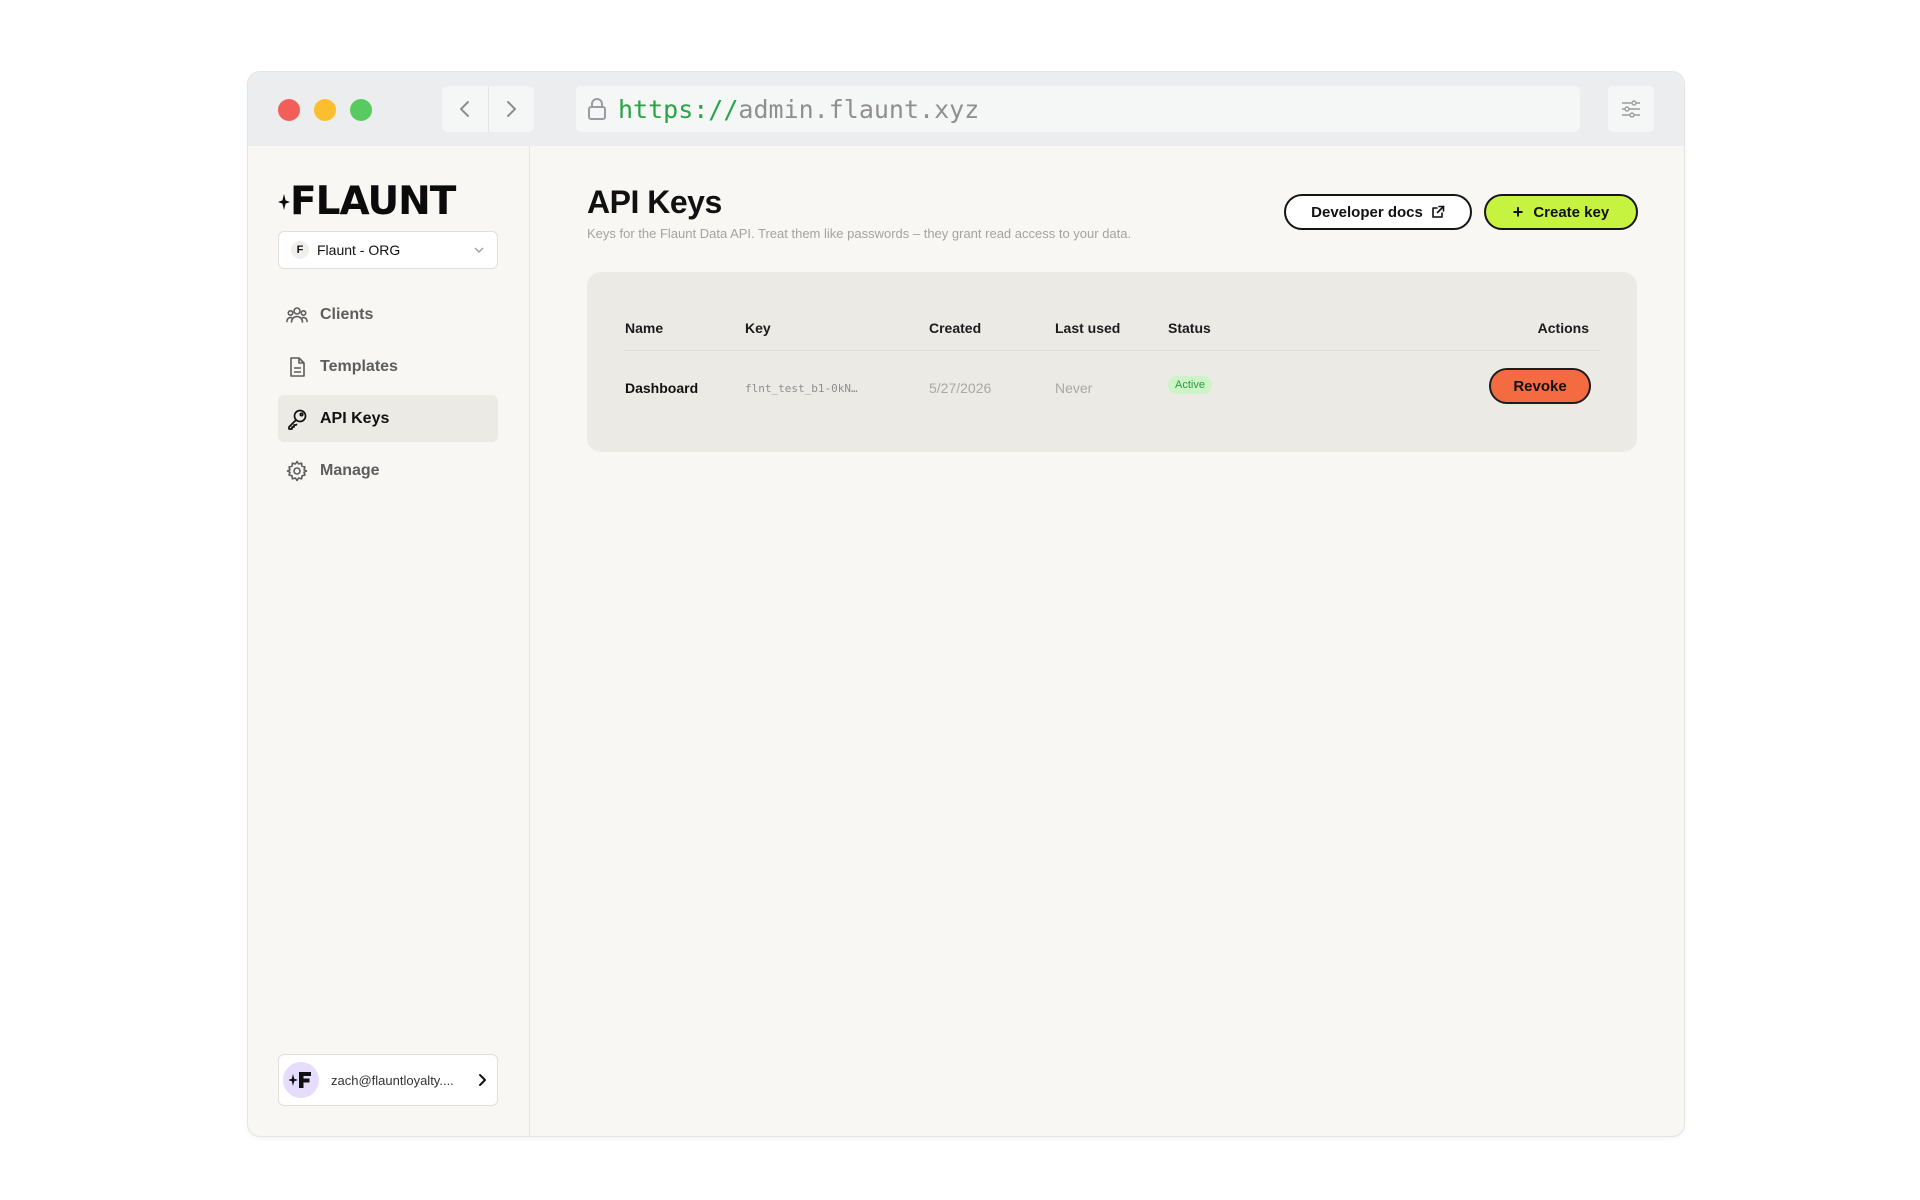 Image resolution: width=1920 pixels, height=1200 pixels. I want to click on page-title: API Keys, so click(654, 202).